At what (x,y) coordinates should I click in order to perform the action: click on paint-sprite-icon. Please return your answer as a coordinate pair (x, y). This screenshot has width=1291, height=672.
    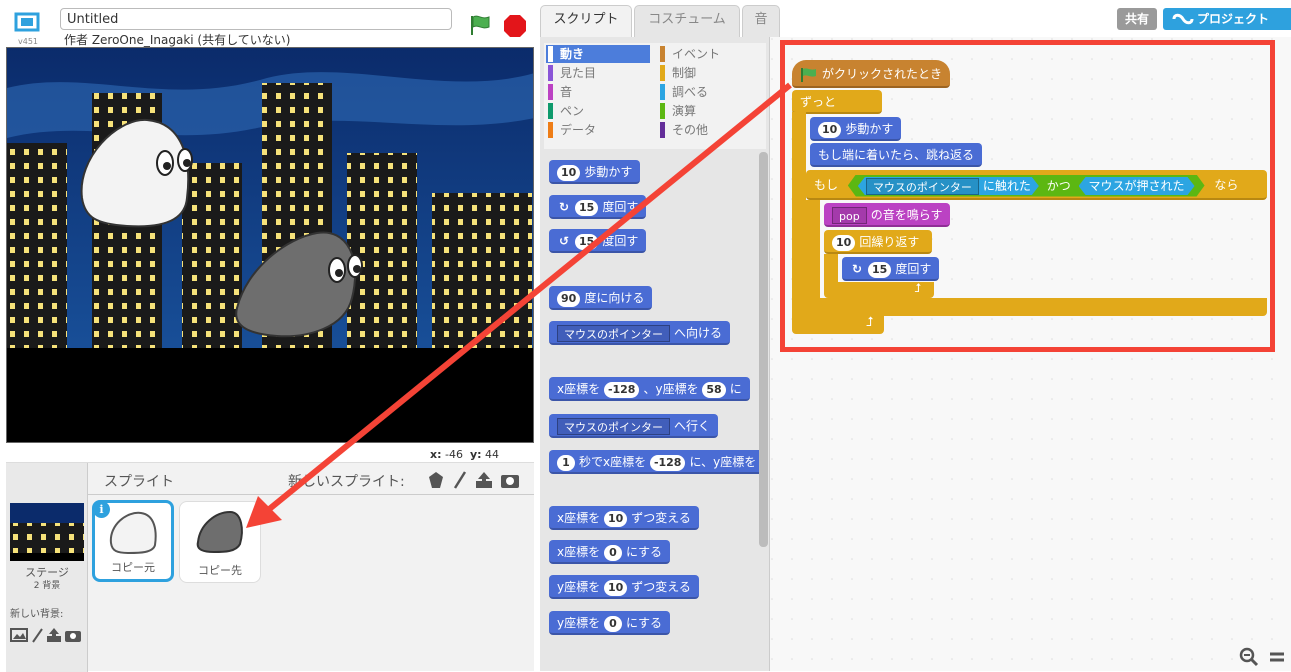
    Looking at the image, I should click on (460, 480).